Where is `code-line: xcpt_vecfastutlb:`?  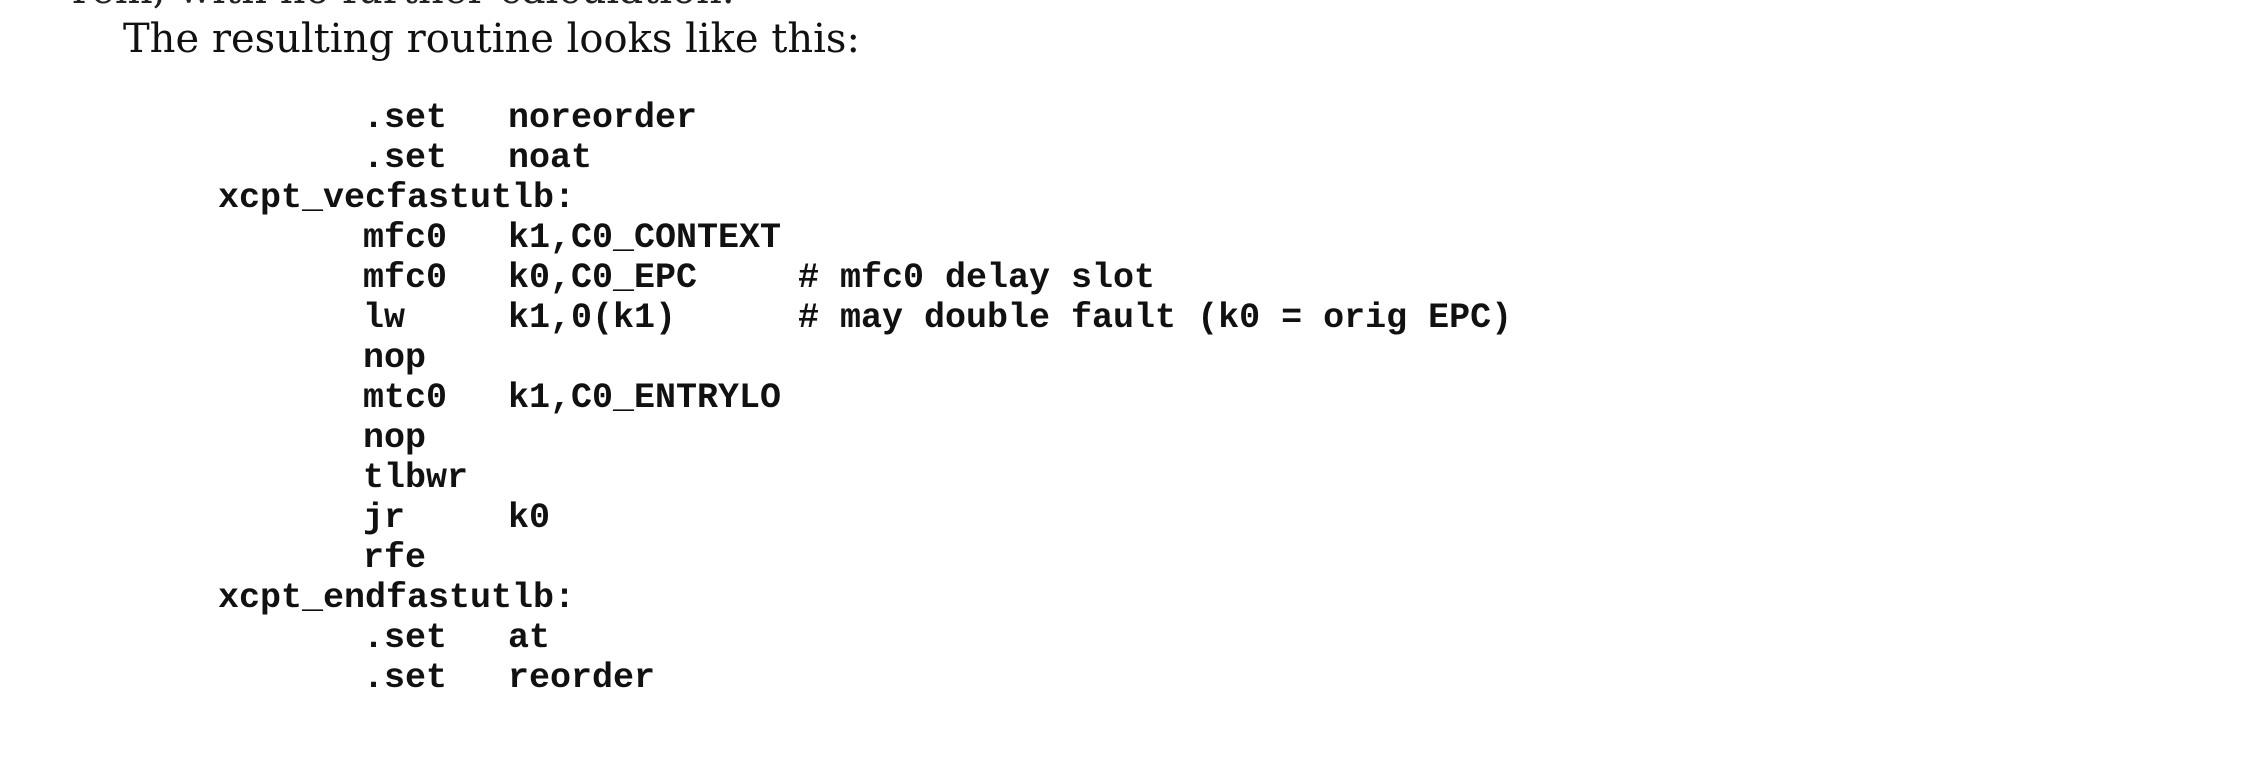 code-line: xcpt_vecfastutlb: is located at coordinates (1168, 198).